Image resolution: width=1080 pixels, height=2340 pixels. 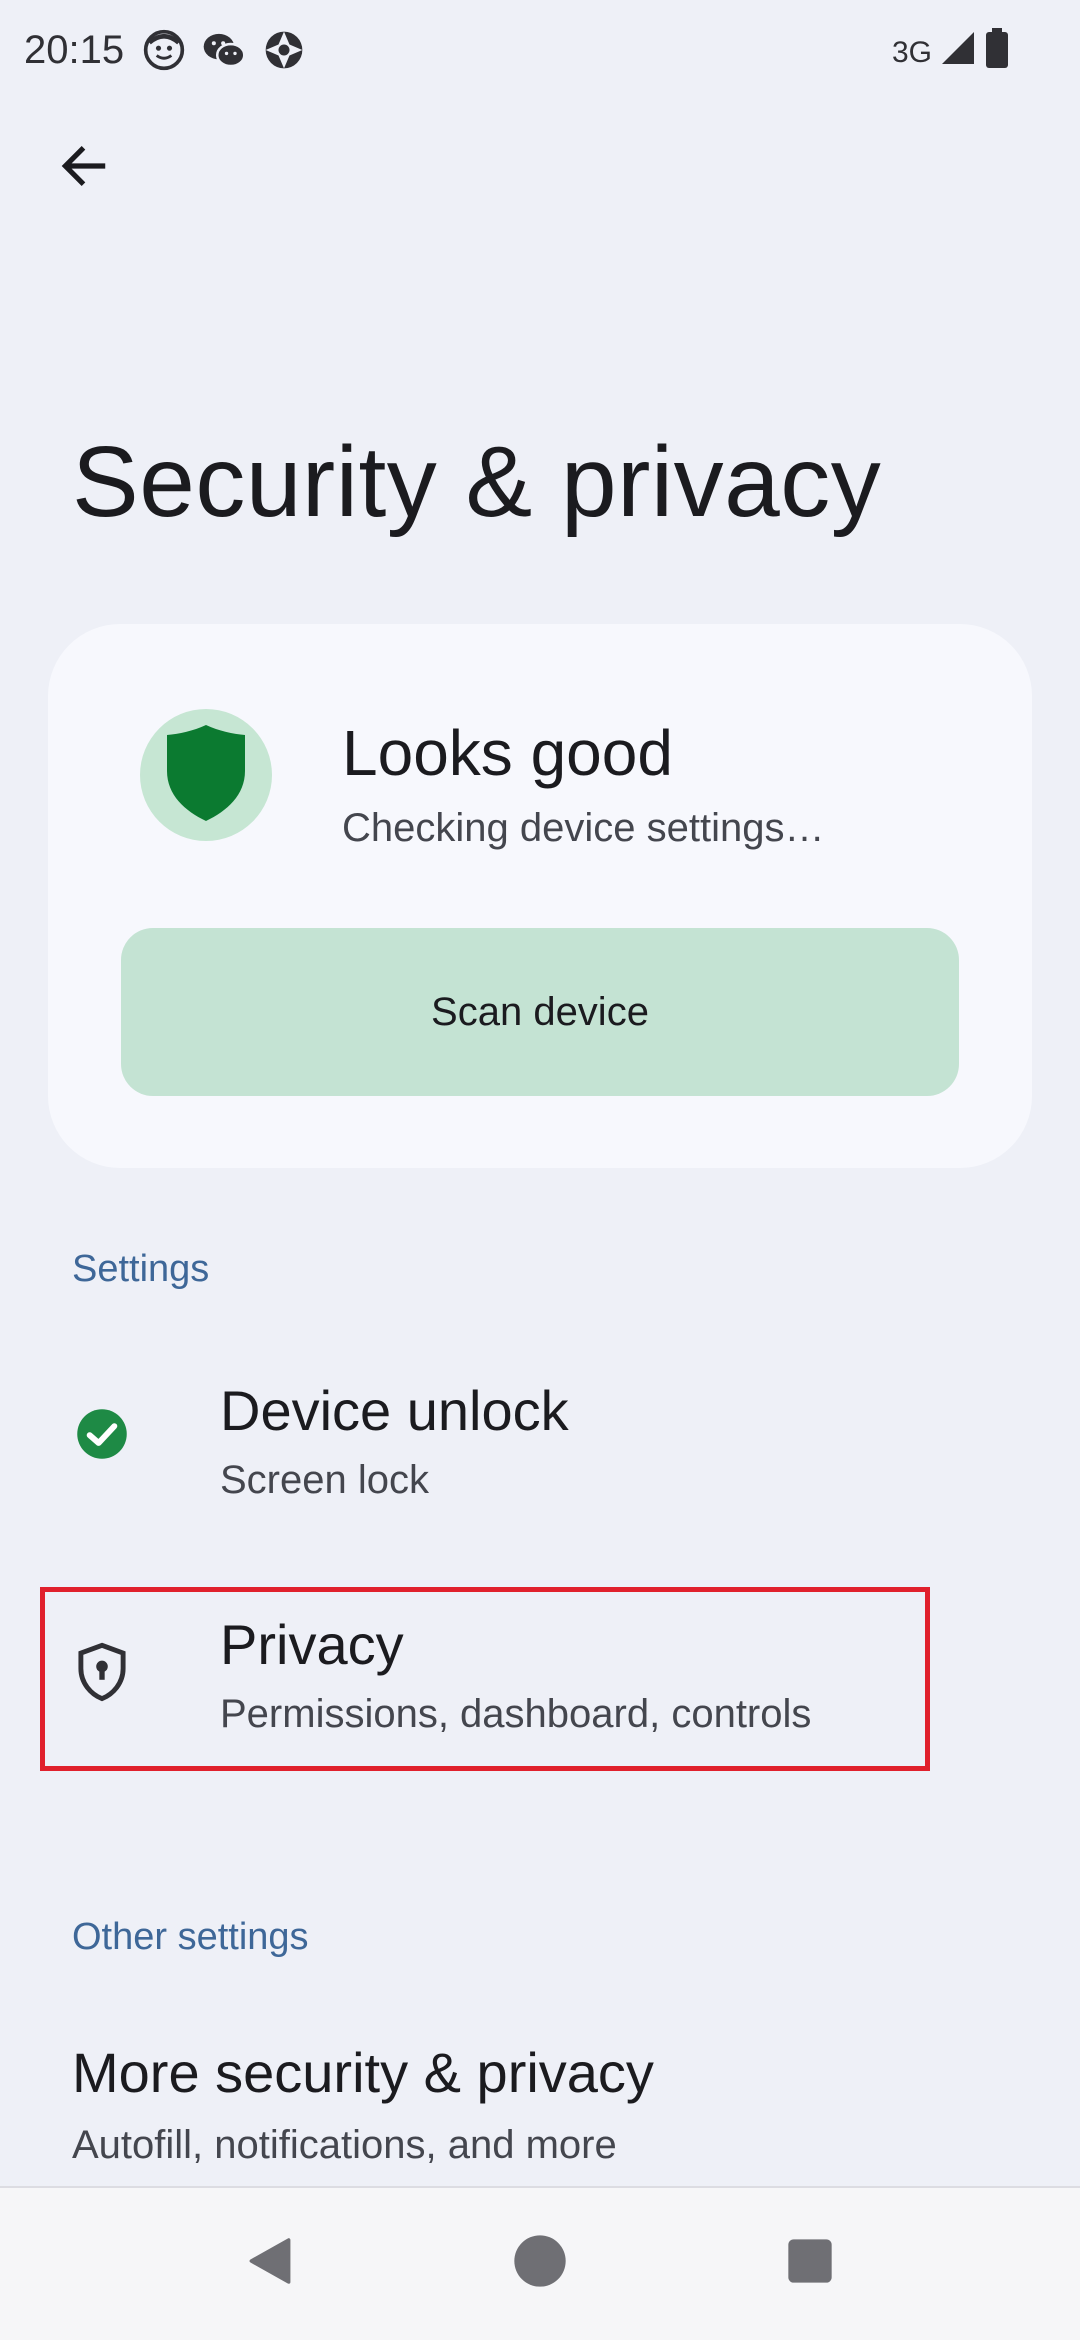 I want to click on status-title: Looks good, so click(x=507, y=753).